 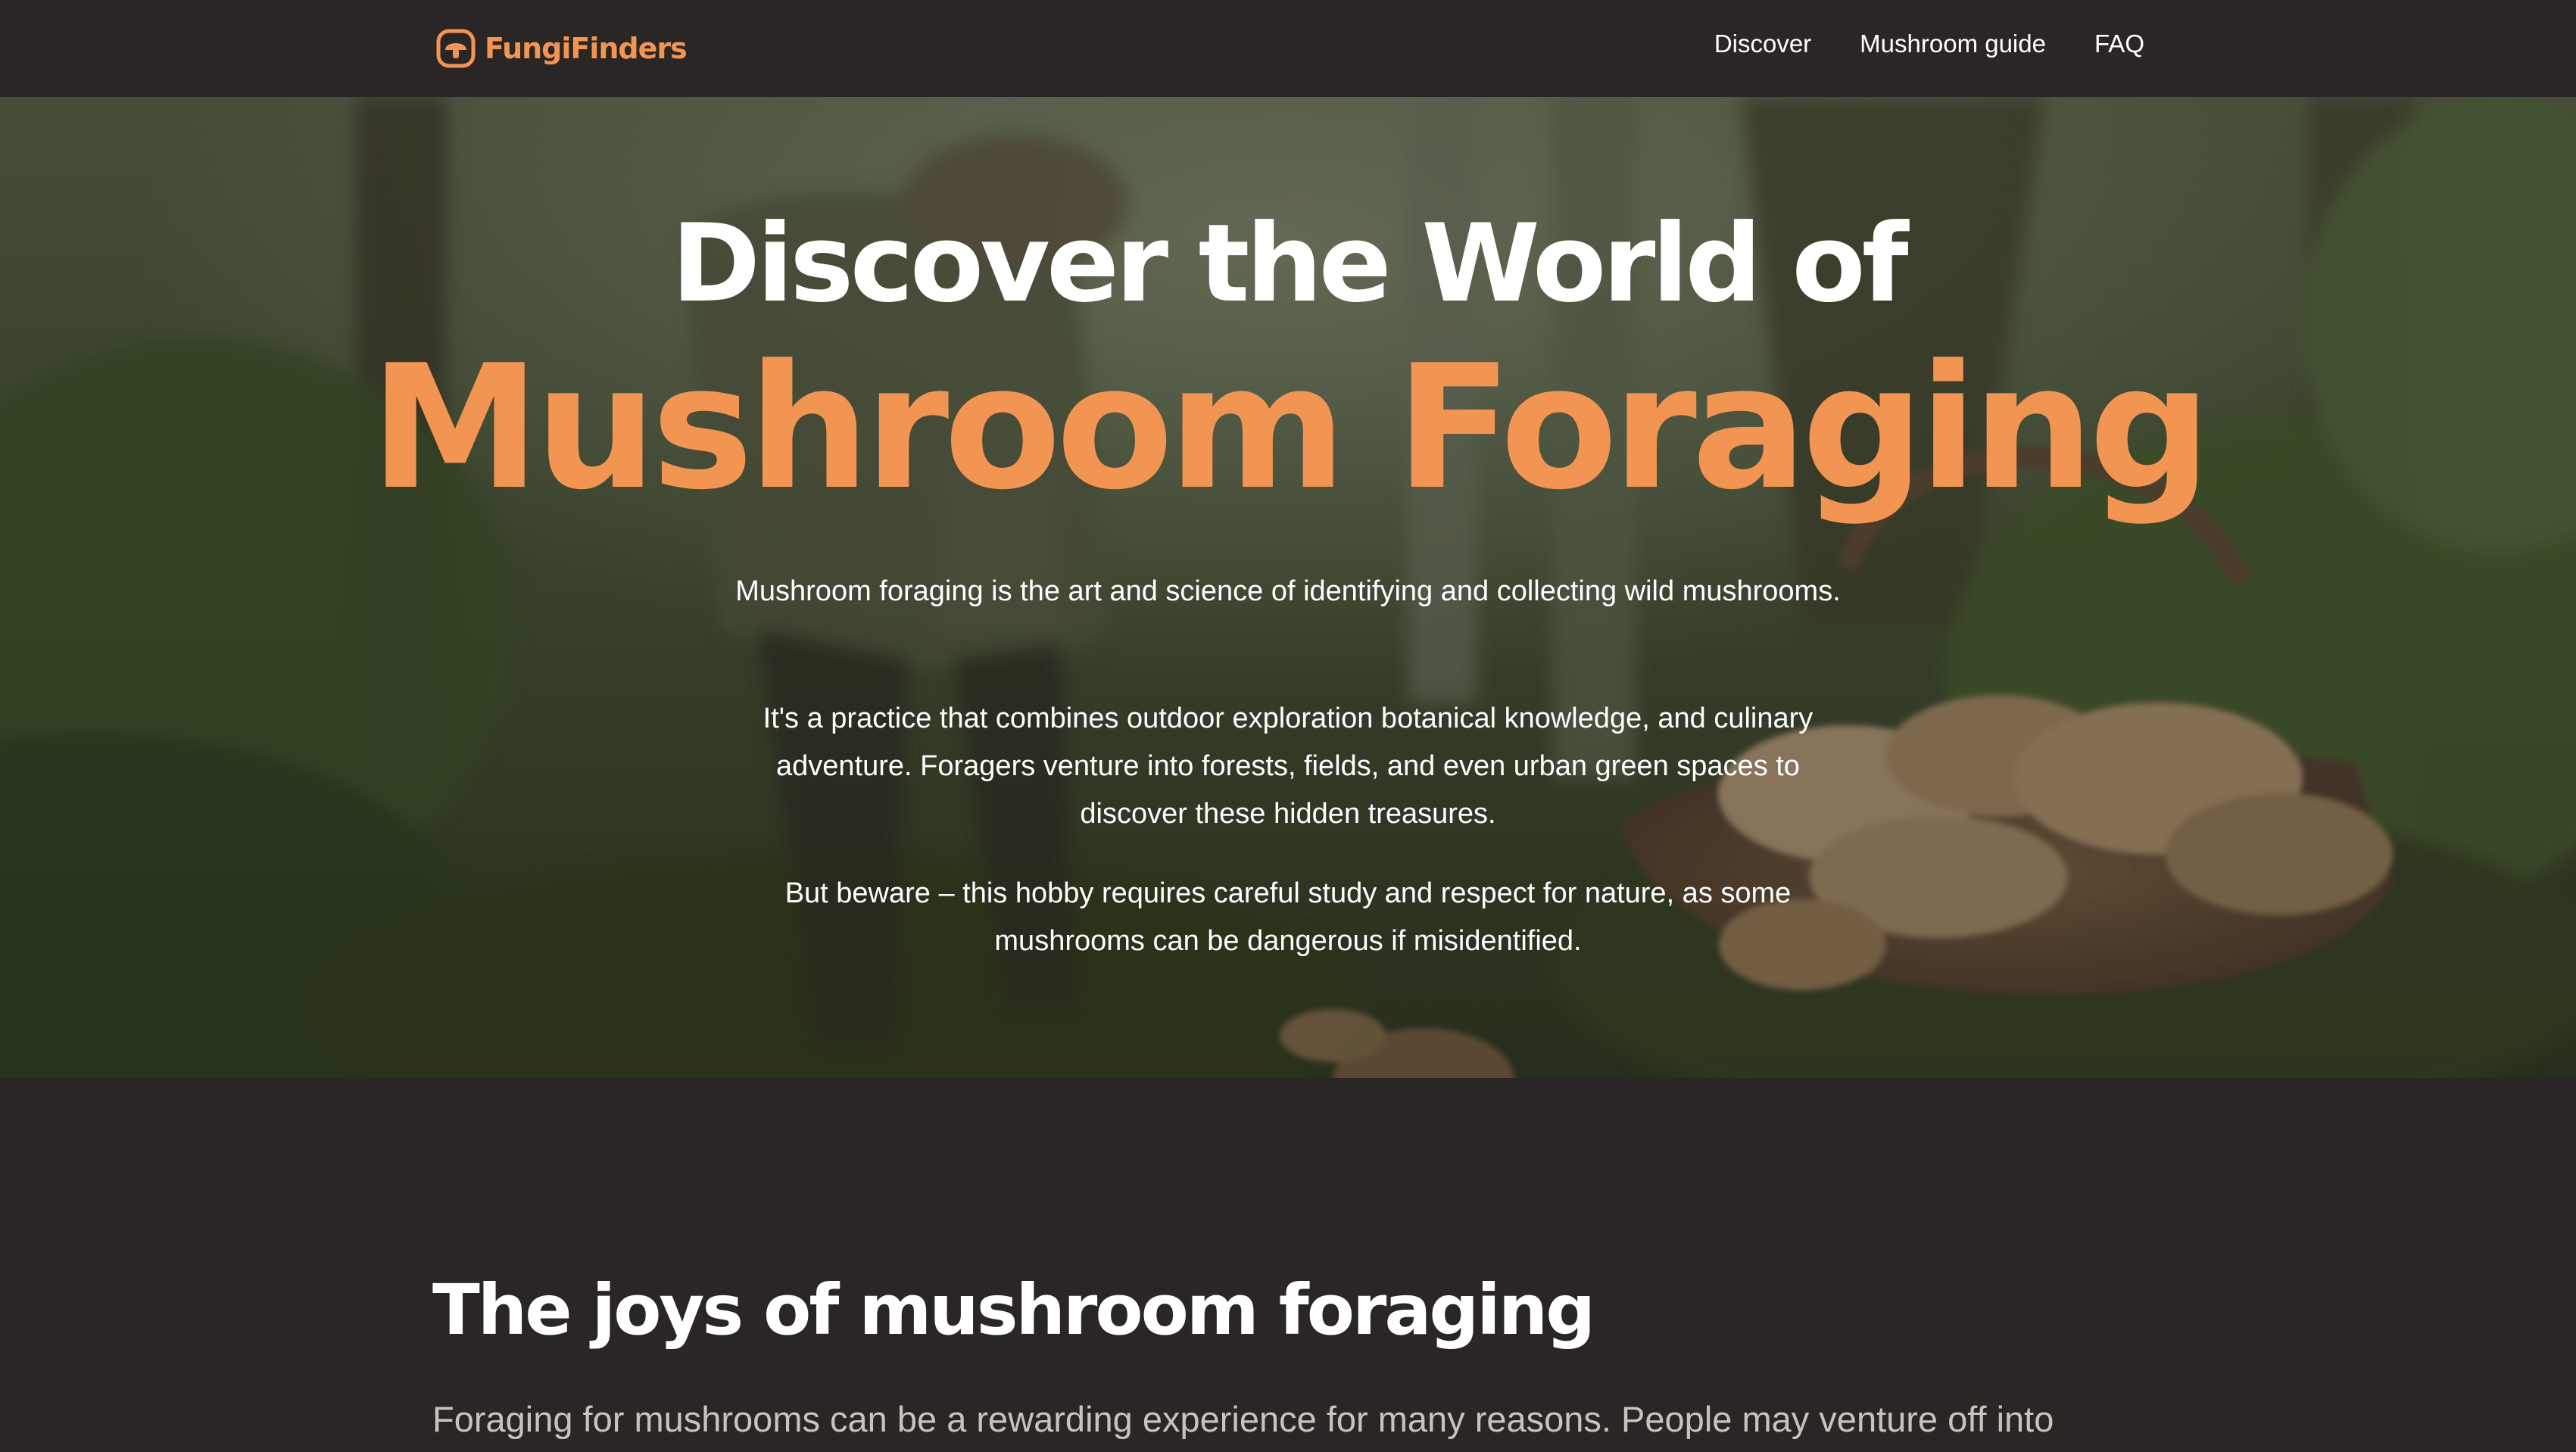 I want to click on nav-link-discover: Discover, so click(x=1762, y=44).